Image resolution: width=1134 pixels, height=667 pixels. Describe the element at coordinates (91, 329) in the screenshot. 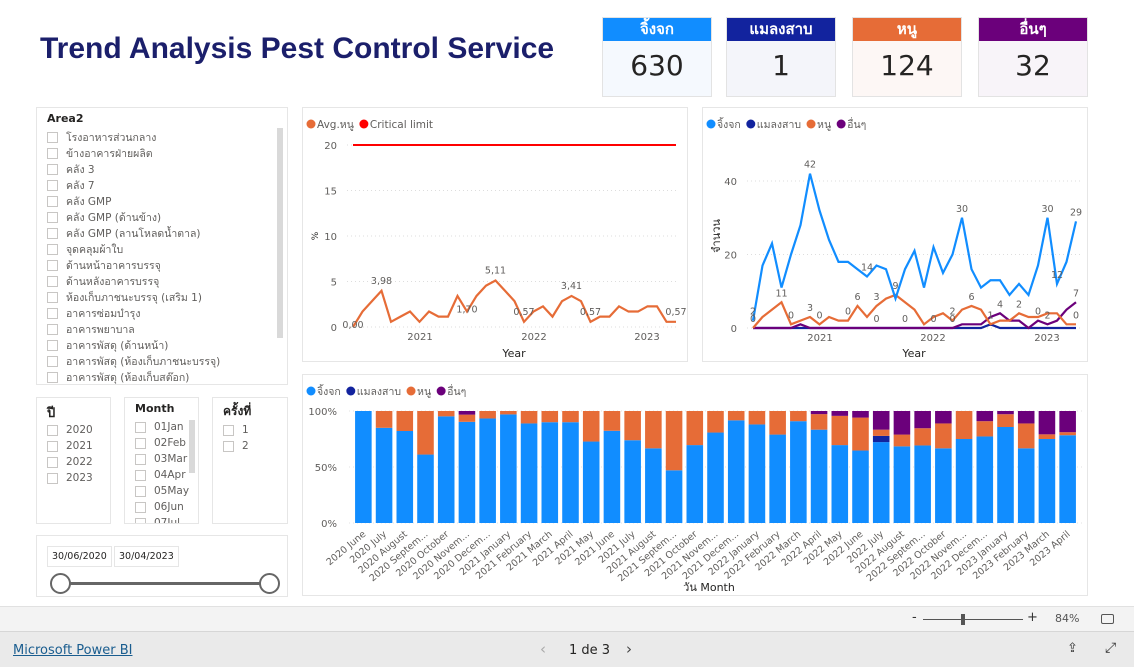

I see `slicer-option: อาคารพยาบาล` at that location.